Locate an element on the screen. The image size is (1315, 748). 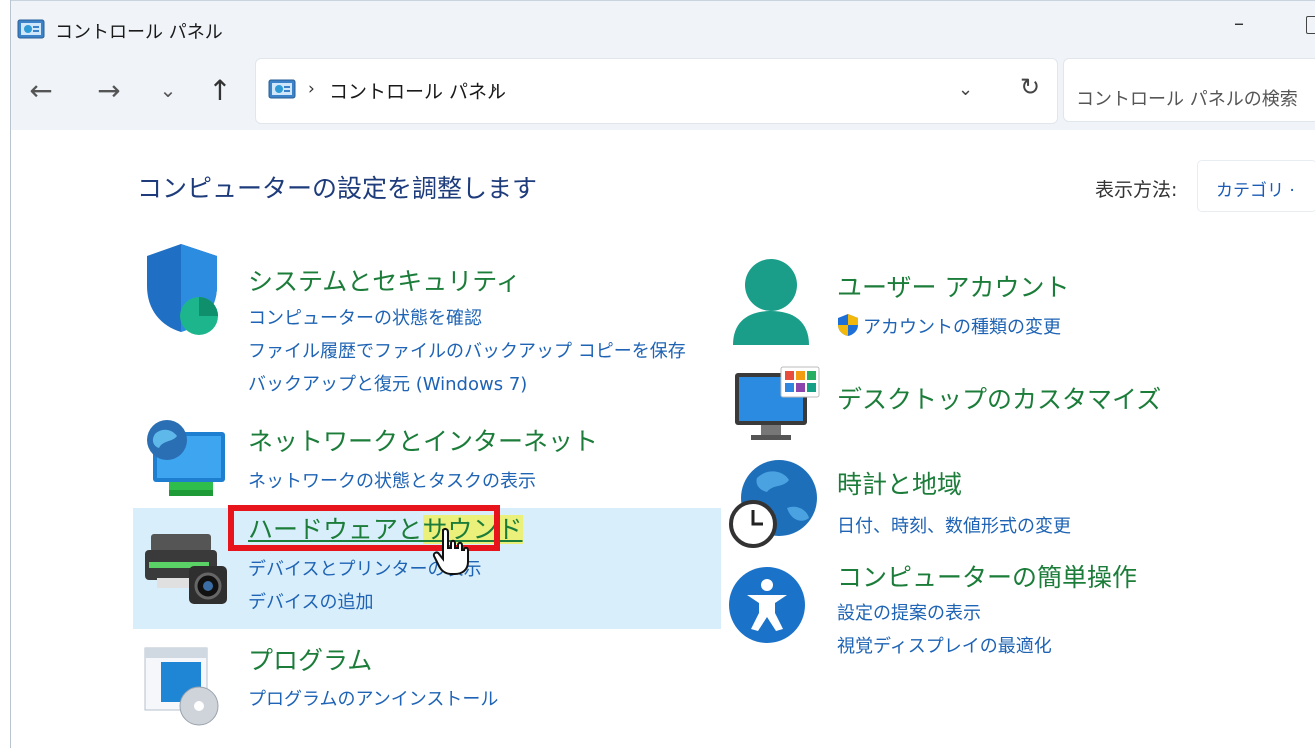
category-programs: プログラム is located at coordinates (310, 659).